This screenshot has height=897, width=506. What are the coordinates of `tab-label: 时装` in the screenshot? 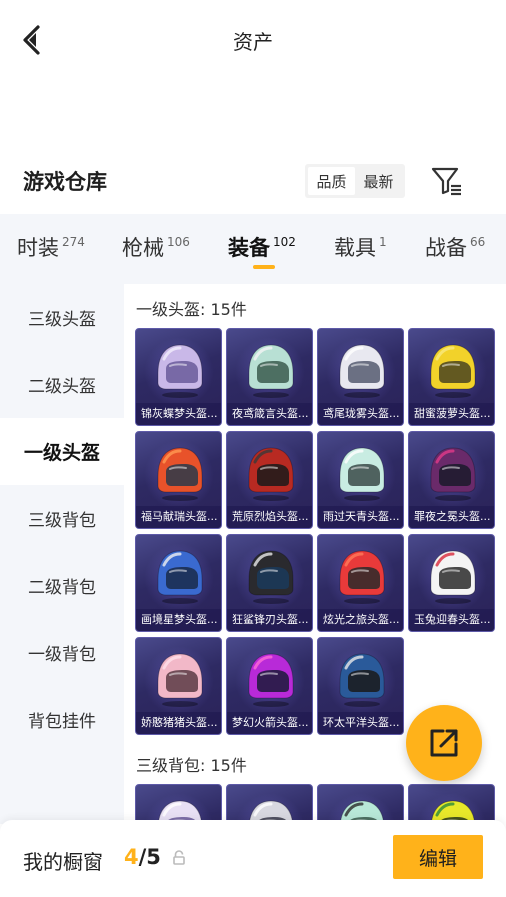 It's located at (38, 248).